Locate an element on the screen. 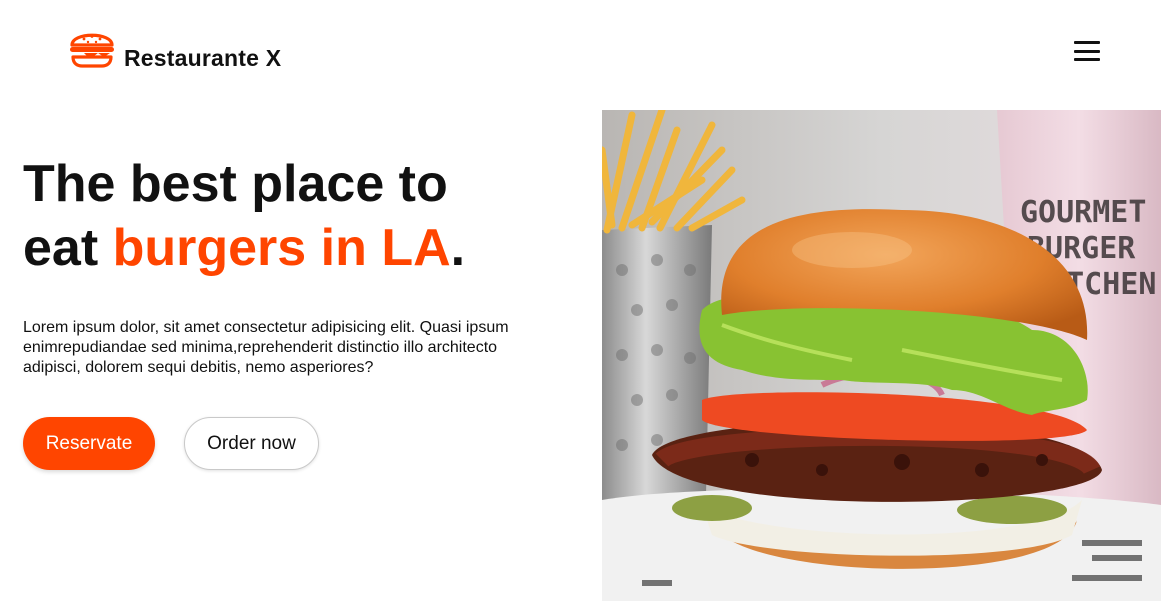 The image size is (1167, 601). burger-icon is located at coordinates (92, 50).